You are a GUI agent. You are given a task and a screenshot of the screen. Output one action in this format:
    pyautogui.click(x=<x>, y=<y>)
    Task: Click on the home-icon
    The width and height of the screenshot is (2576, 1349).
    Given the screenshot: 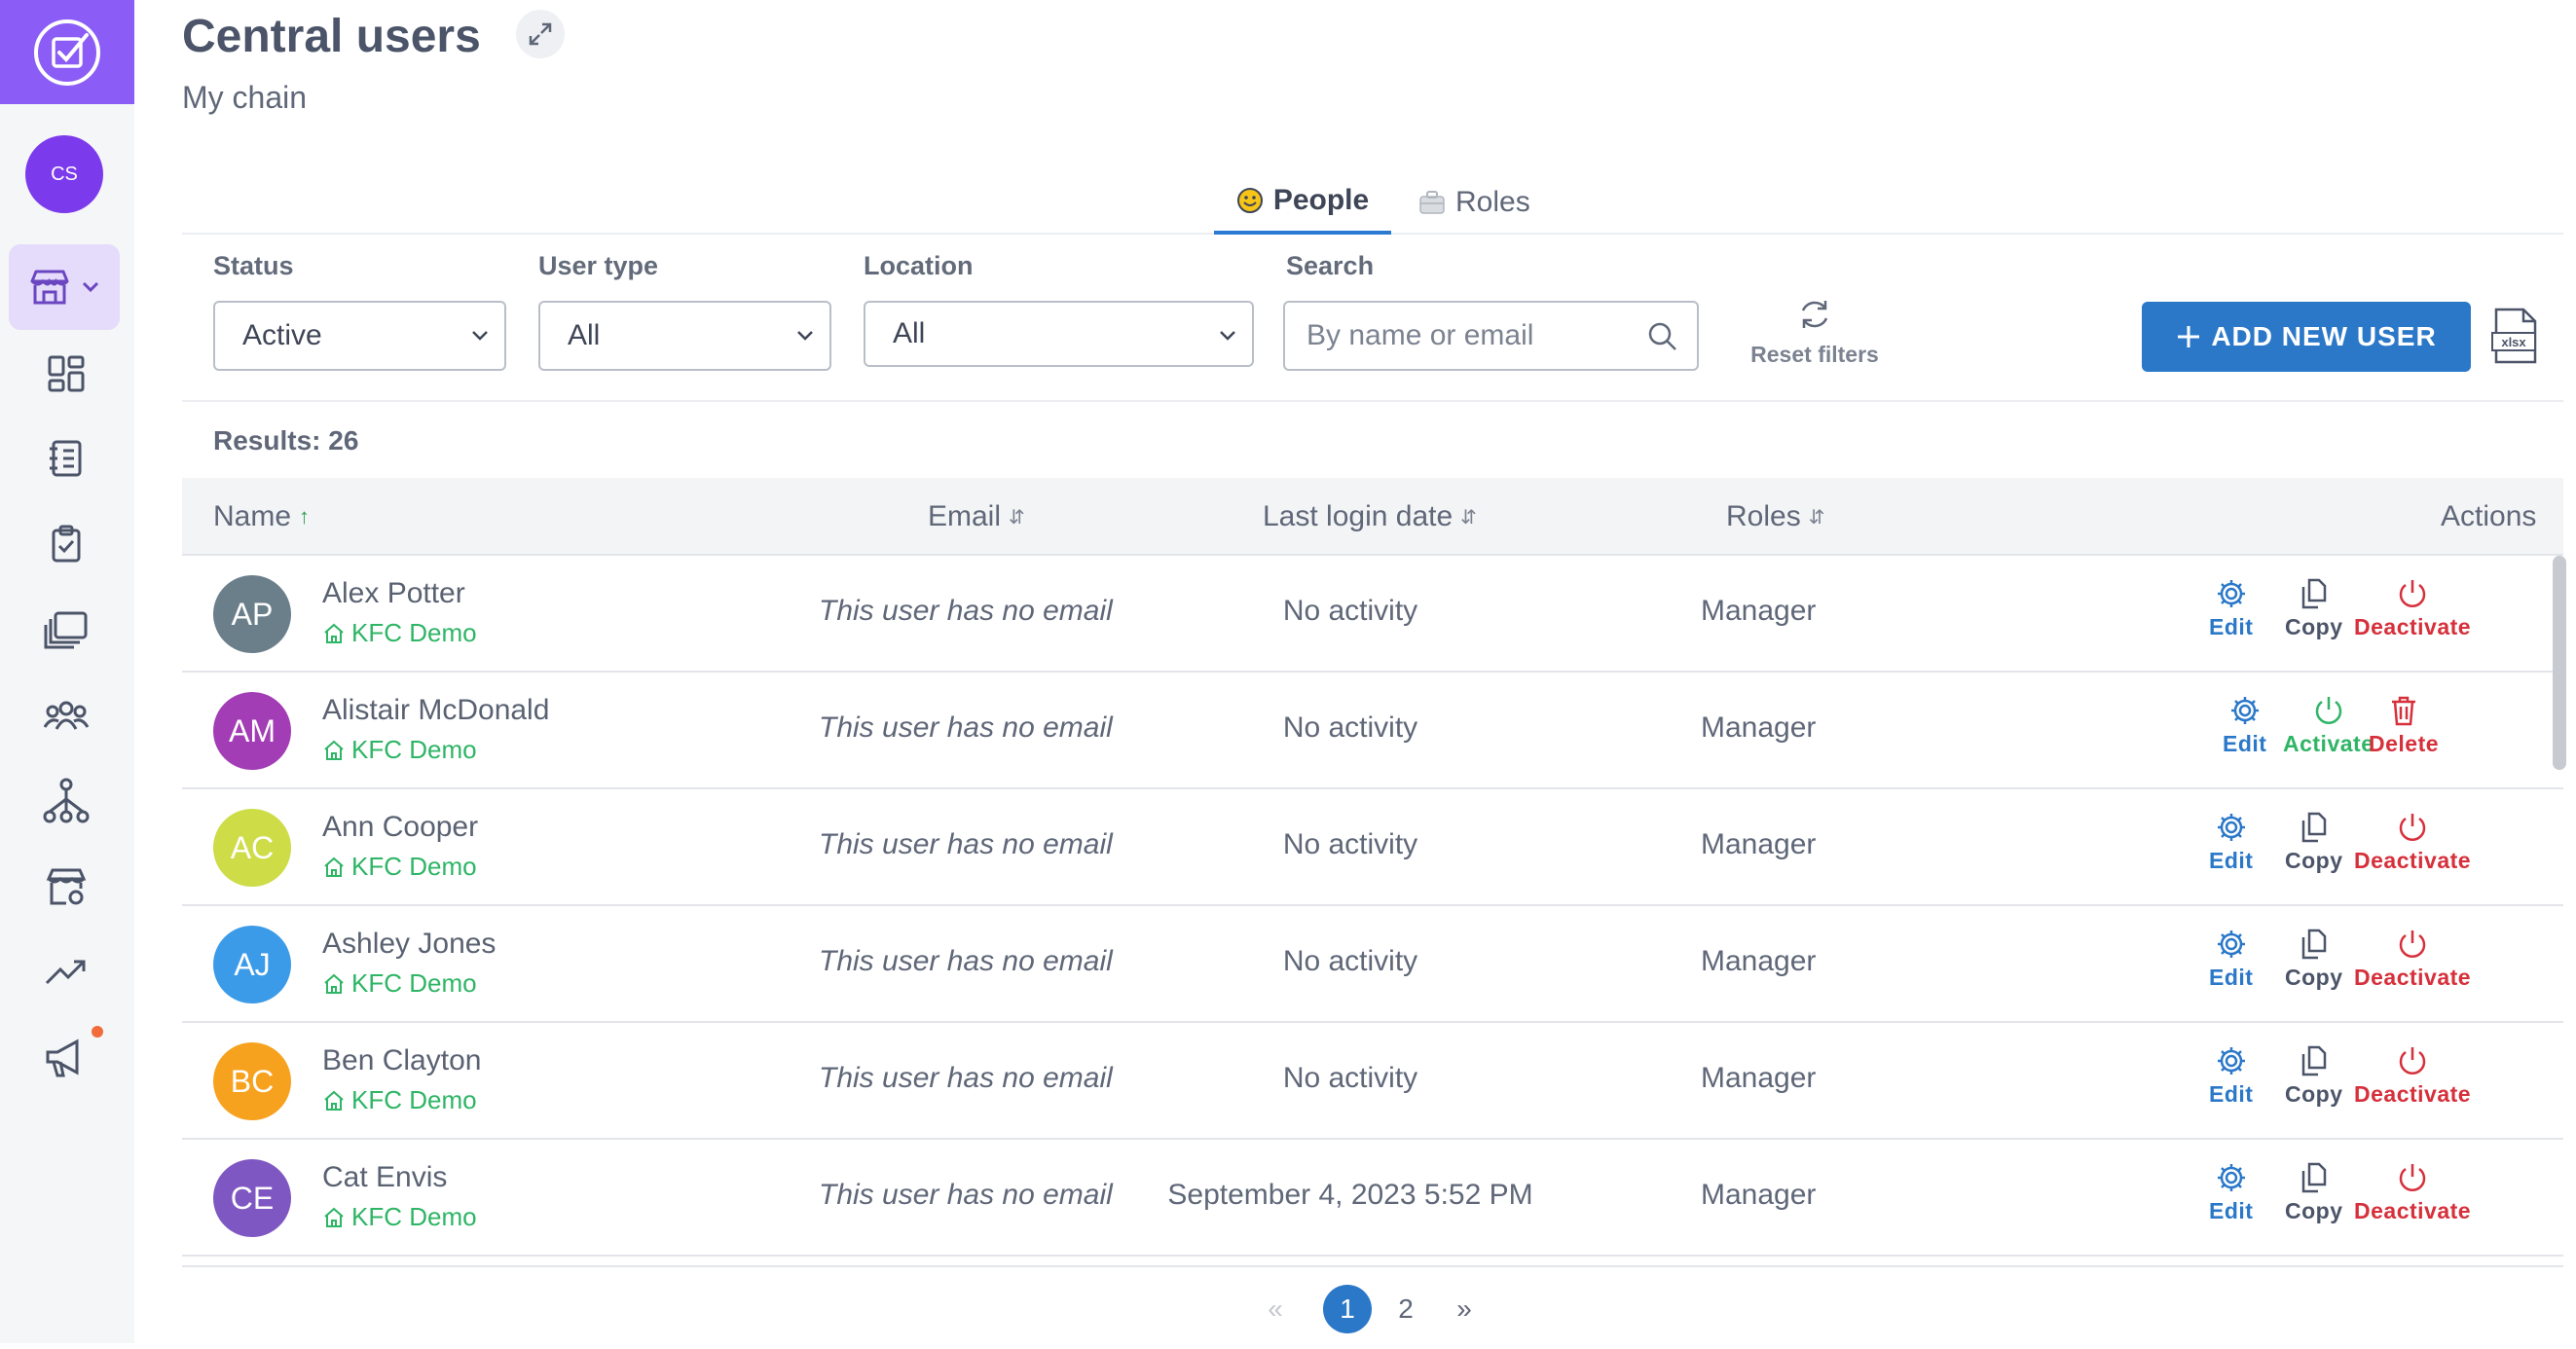 What is the action you would take?
    pyautogui.click(x=334, y=983)
    